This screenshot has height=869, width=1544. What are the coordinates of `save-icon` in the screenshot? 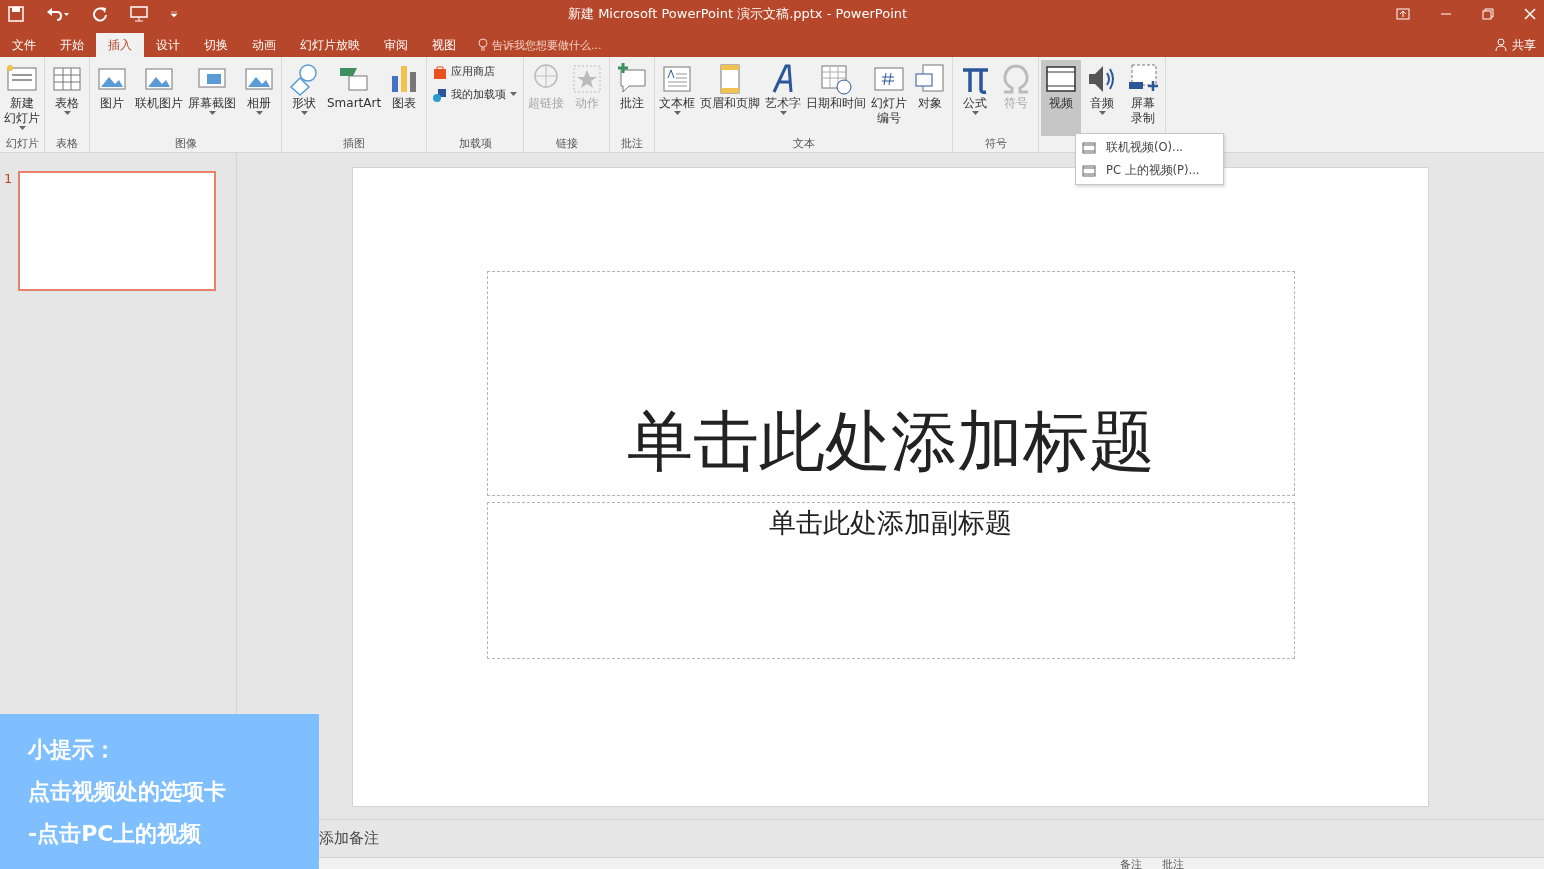 It's located at (16, 14).